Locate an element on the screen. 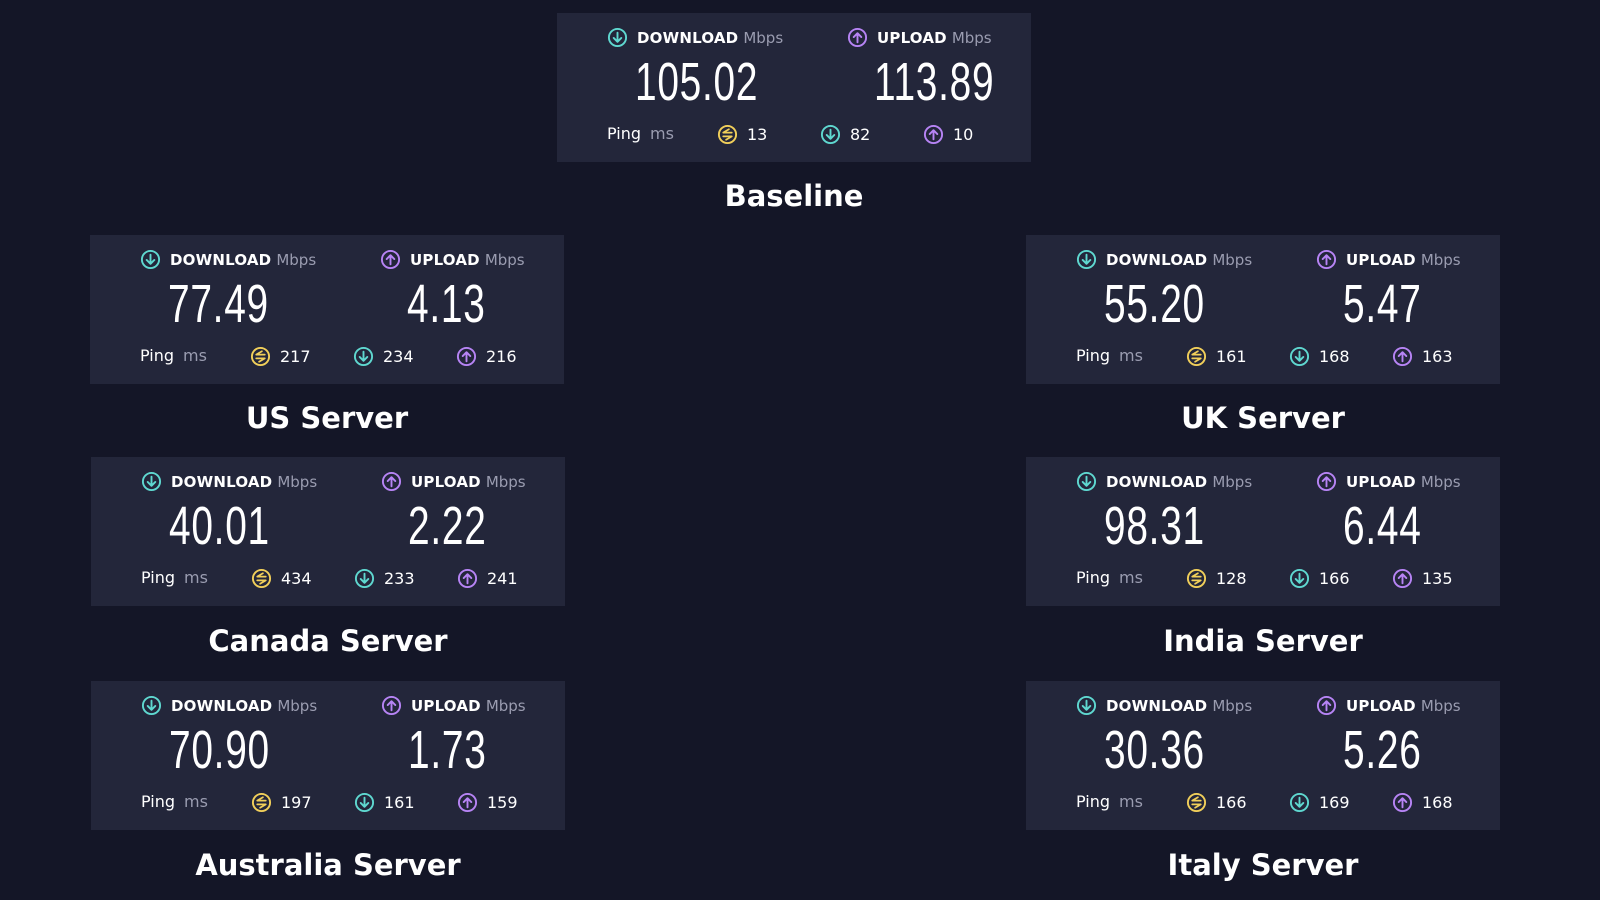  upload-speed: 4.13 is located at coordinates (446, 304).